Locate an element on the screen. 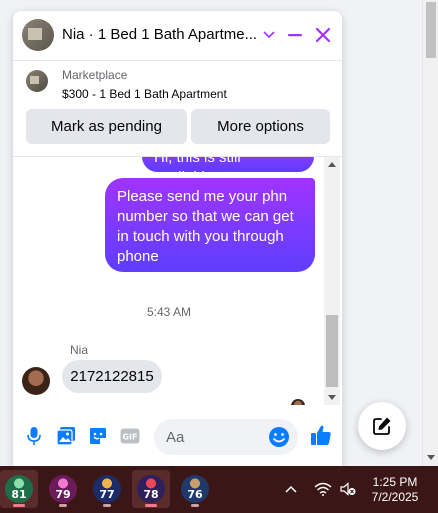 The image size is (438, 513). clock-date: 7/2/2025 is located at coordinates (395, 497).